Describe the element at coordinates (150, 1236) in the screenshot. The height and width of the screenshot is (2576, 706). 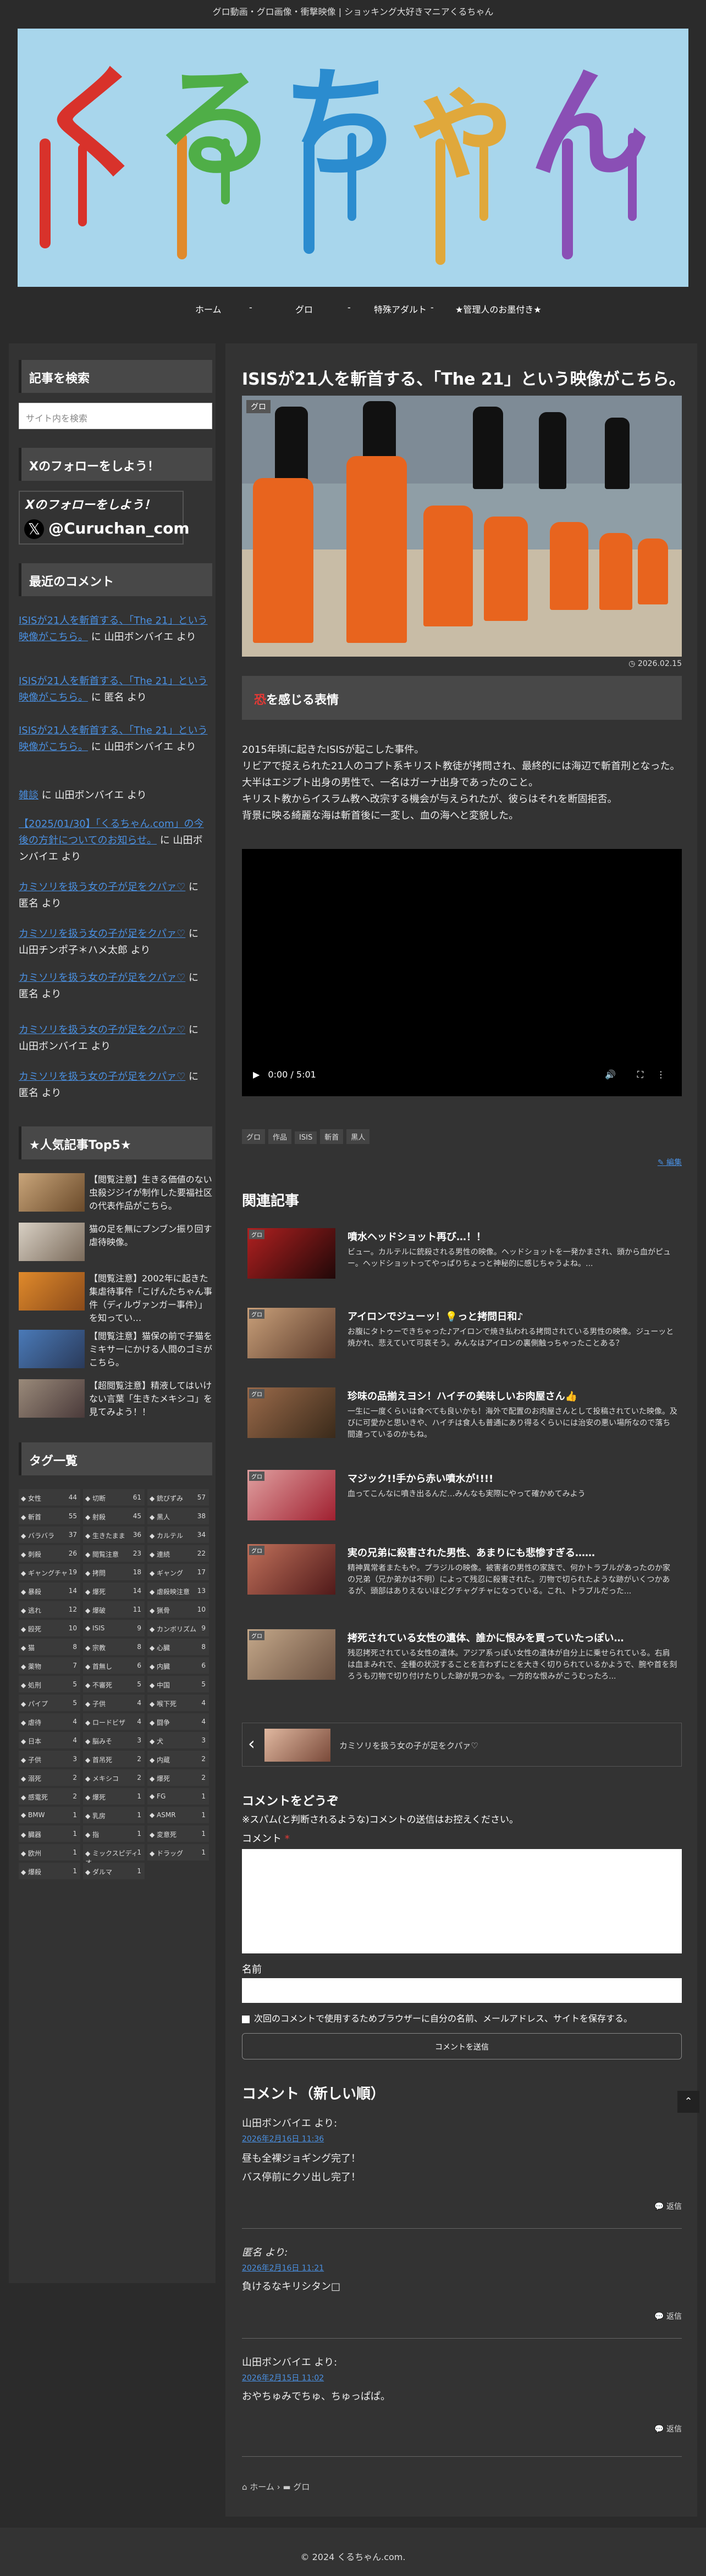
I see `popular-title: 猫の足を無にブンブン振り回す虐待映像。` at that location.